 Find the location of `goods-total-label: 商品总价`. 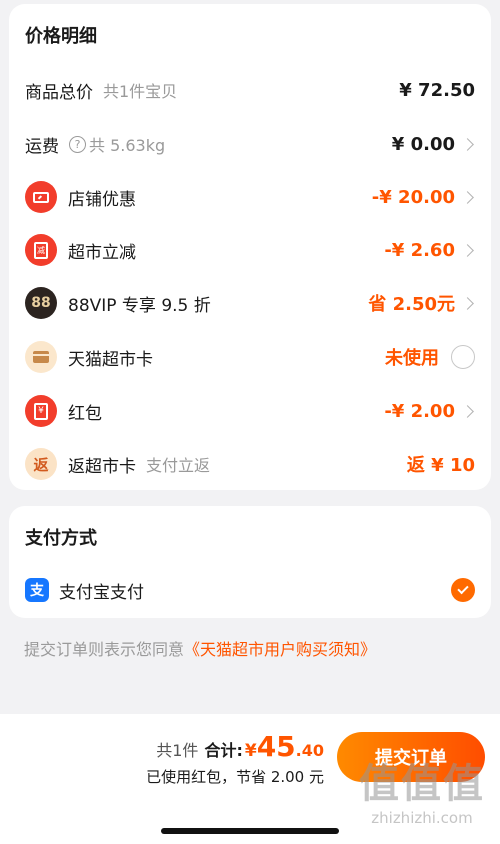

goods-total-label: 商品总价 is located at coordinates (59, 92).